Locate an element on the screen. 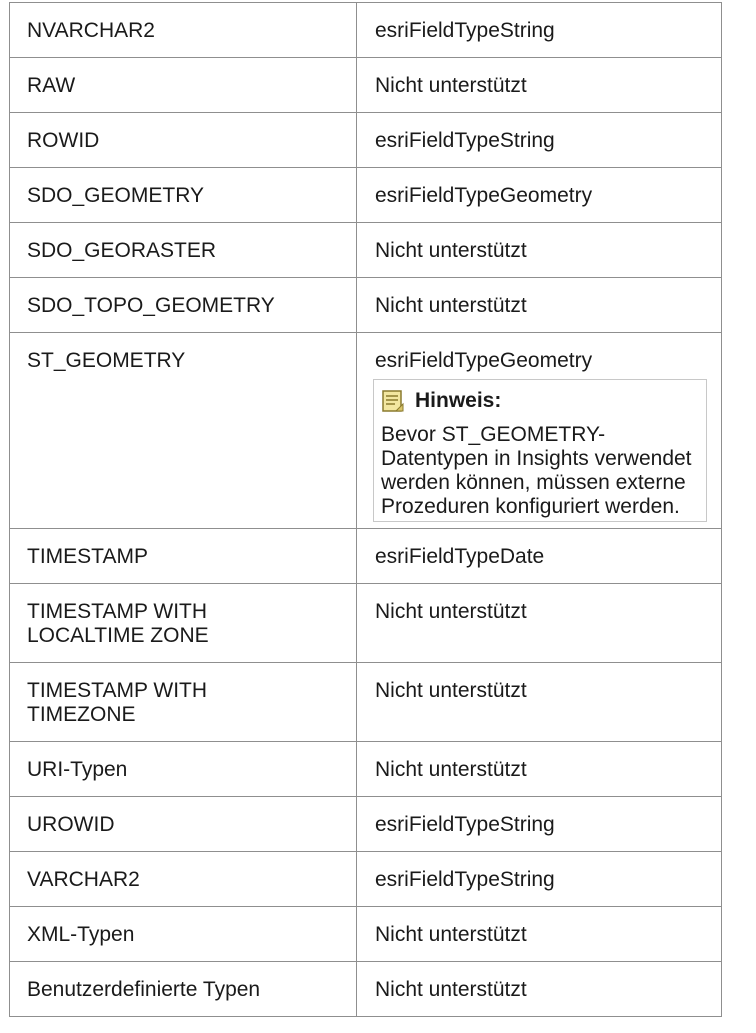 This screenshot has height=1033, width=756. table-row: VARCHAR2 esriFieldTypeString is located at coordinates (365, 879).